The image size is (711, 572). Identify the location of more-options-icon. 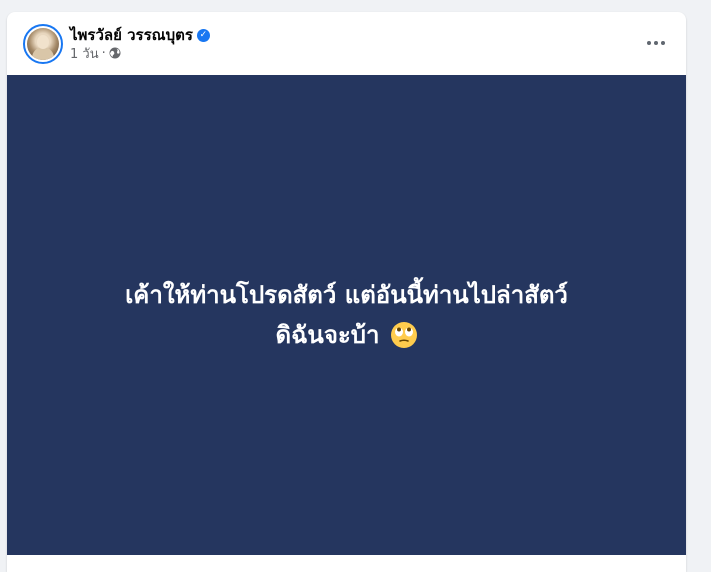
(649, 43).